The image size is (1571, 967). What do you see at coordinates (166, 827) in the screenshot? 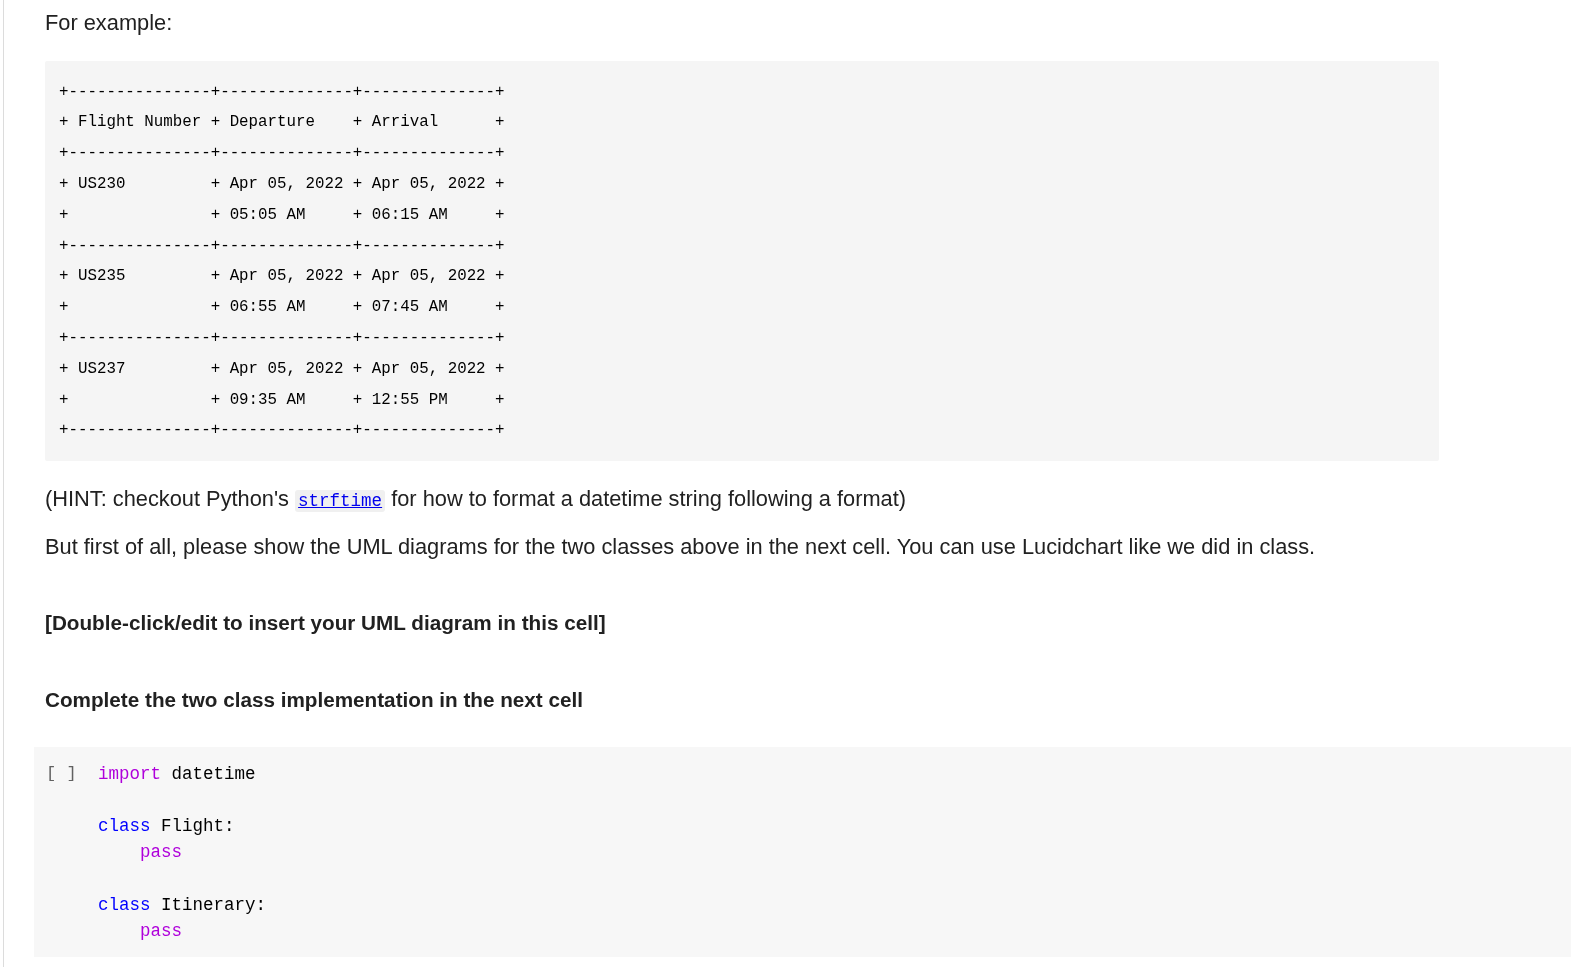
I see `code-line: class Flight:` at bounding box center [166, 827].